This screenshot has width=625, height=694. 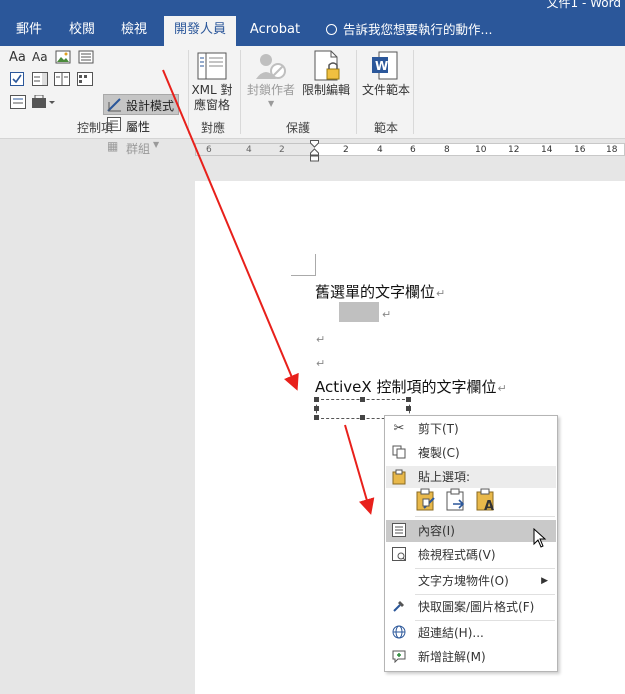 What do you see at coordinates (406, 387) in the screenshot?
I see `activex-heading-text: ActiveX 控制項的文字欄位` at bounding box center [406, 387].